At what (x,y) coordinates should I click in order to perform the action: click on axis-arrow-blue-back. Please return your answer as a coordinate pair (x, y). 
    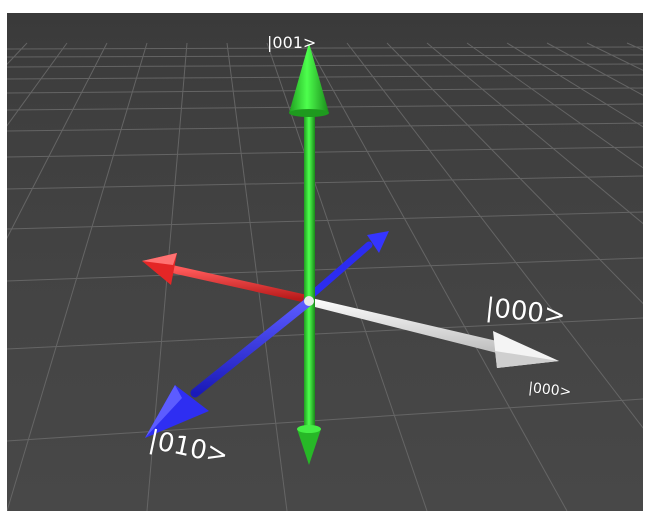
    Looking at the image, I should click on (346, 267).